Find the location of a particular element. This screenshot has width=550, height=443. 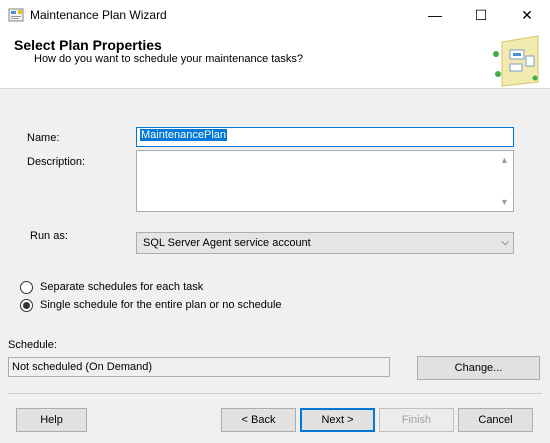

cancel-button: Cancel is located at coordinates (495, 420).